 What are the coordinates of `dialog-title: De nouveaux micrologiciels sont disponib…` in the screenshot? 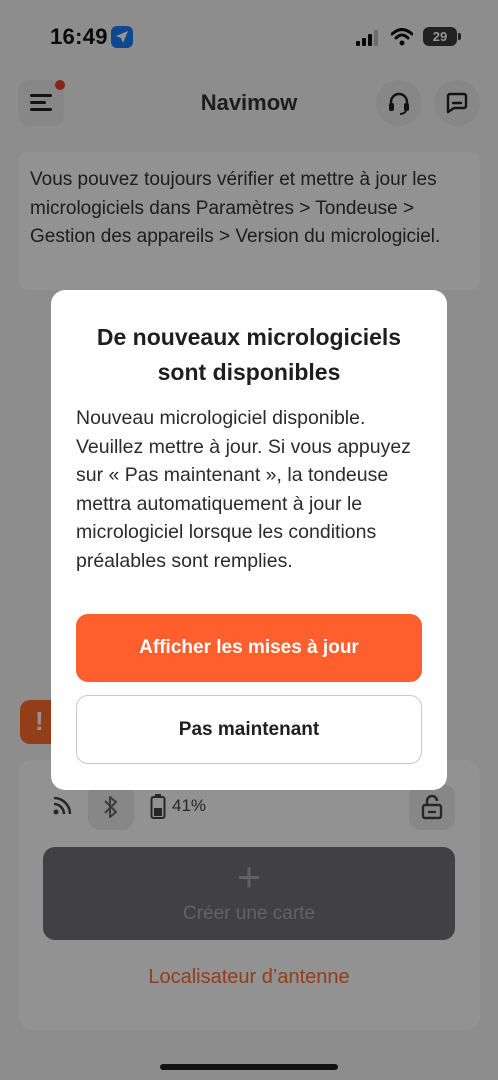 It's located at (249, 354).